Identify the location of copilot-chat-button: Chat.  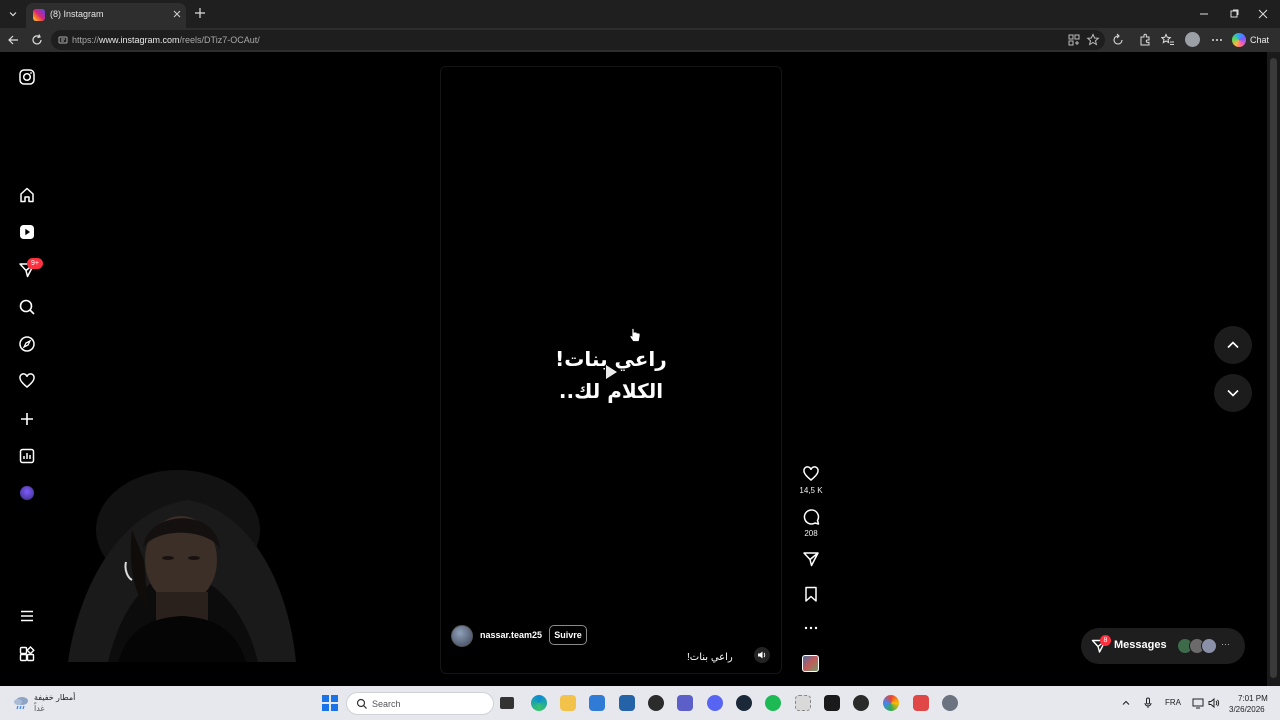
(1250, 40).